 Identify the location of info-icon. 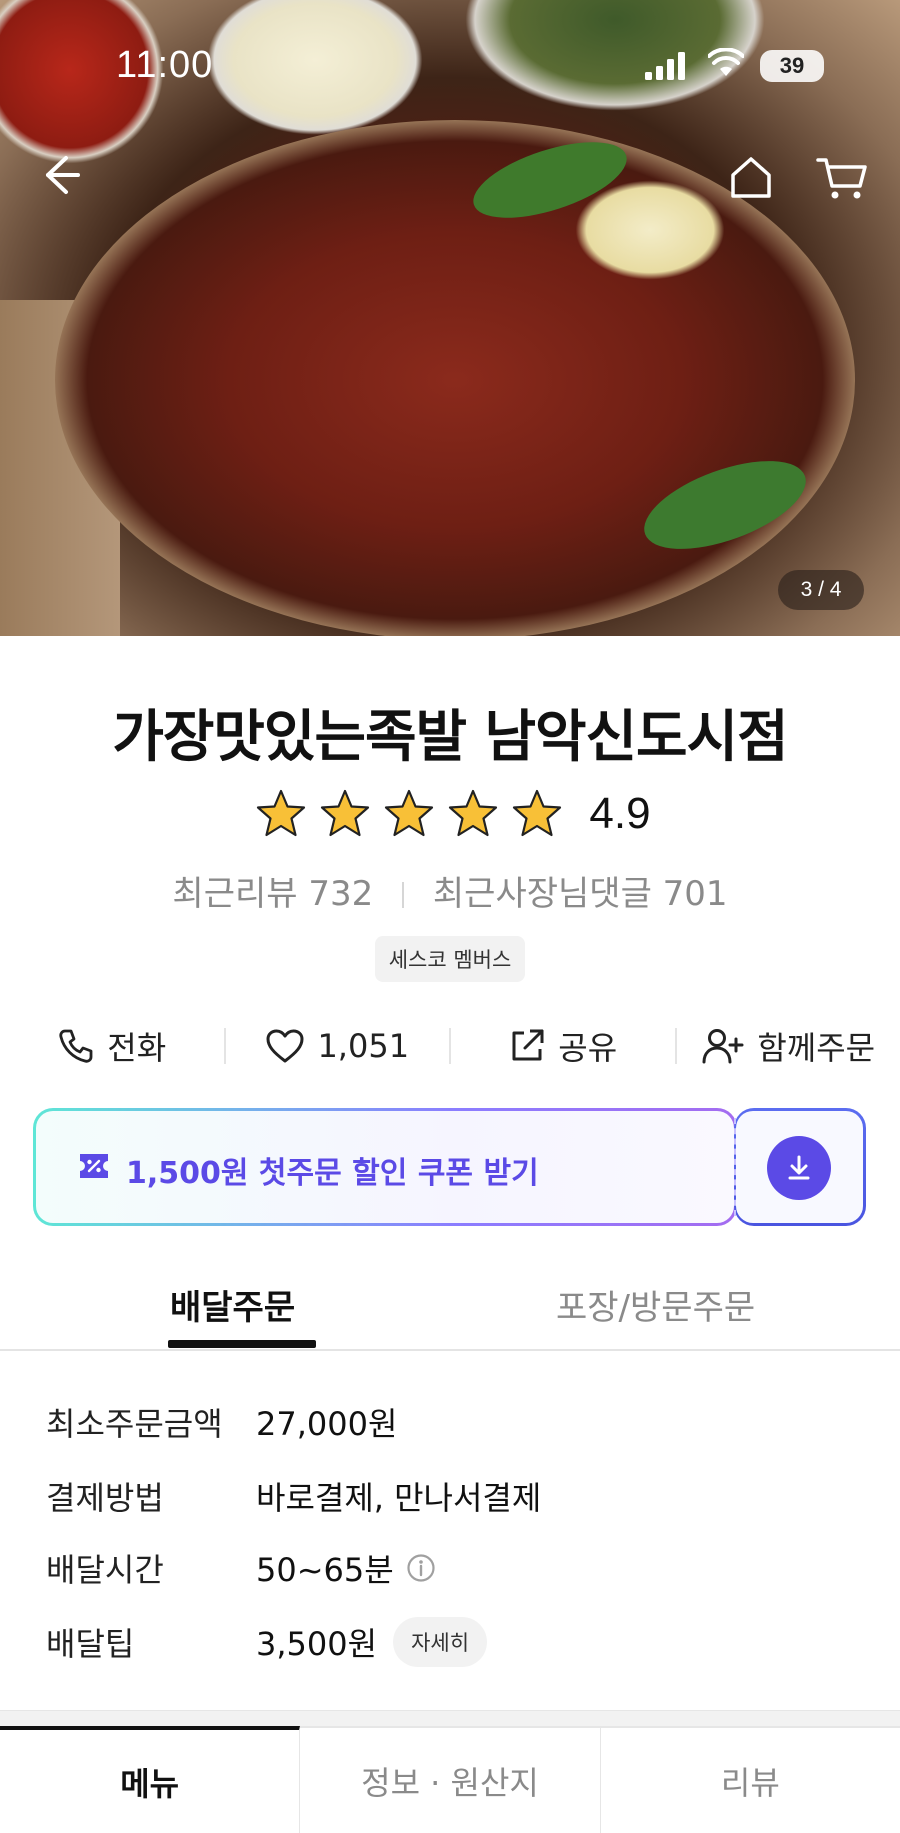
(421, 1568).